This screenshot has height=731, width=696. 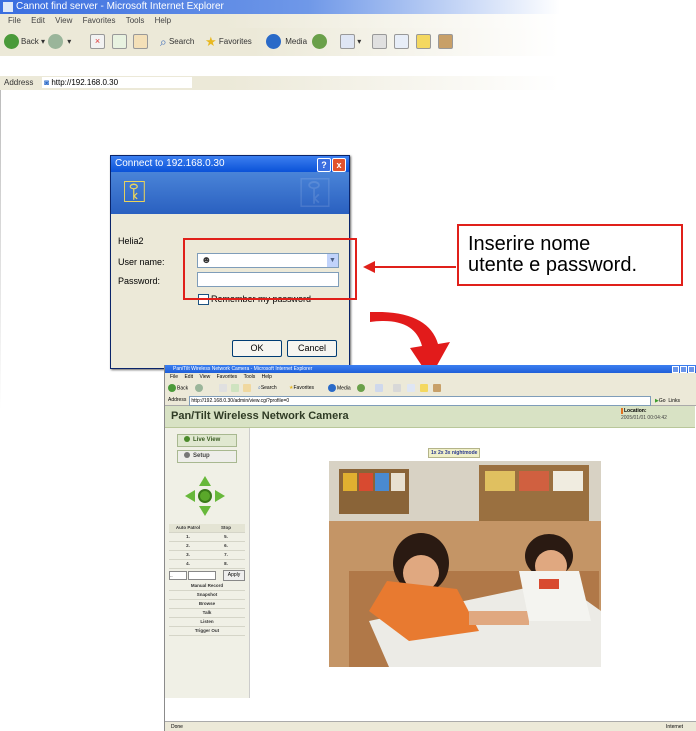 I want to click on forward-button: ▾, so click(x=59, y=42).